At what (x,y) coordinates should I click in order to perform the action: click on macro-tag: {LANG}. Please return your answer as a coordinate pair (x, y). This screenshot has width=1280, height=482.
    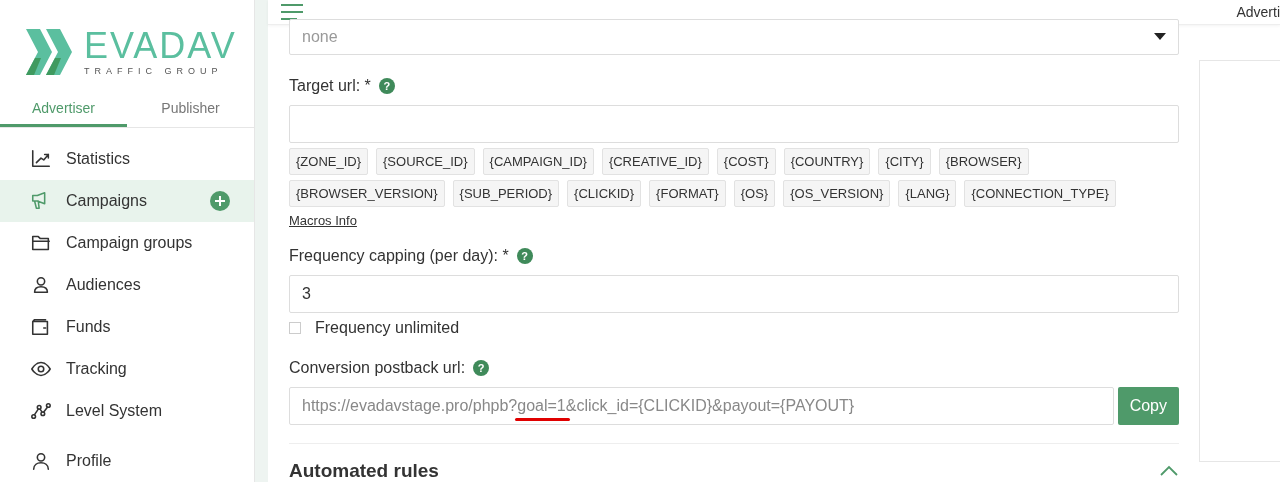
    Looking at the image, I should click on (927, 193).